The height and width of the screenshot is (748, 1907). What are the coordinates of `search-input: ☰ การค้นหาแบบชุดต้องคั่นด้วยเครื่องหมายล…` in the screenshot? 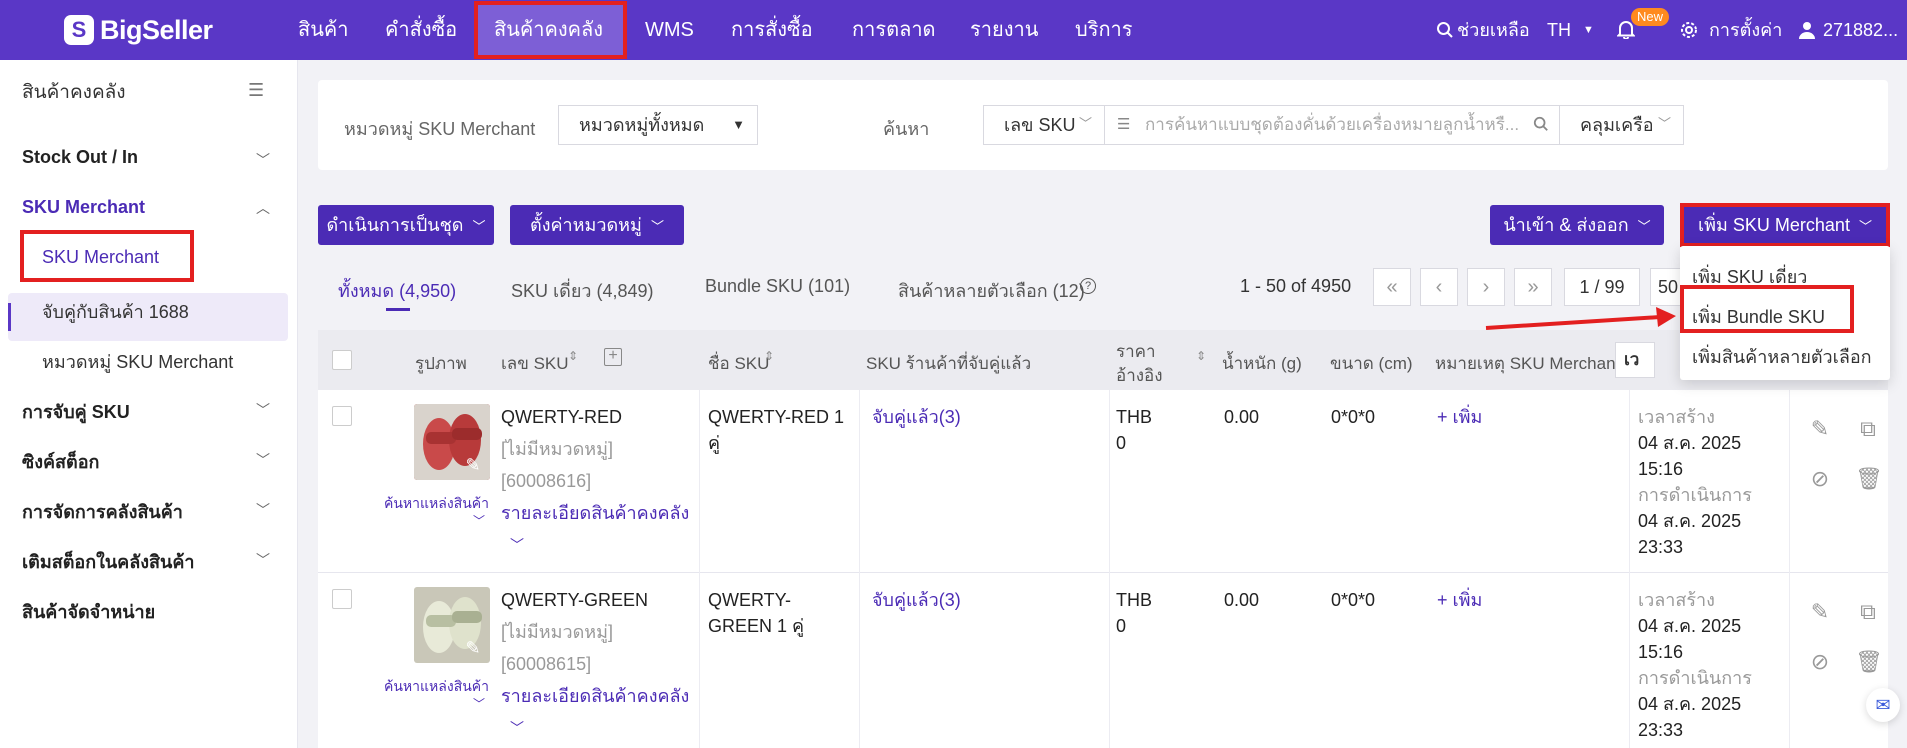 It's located at (1332, 125).